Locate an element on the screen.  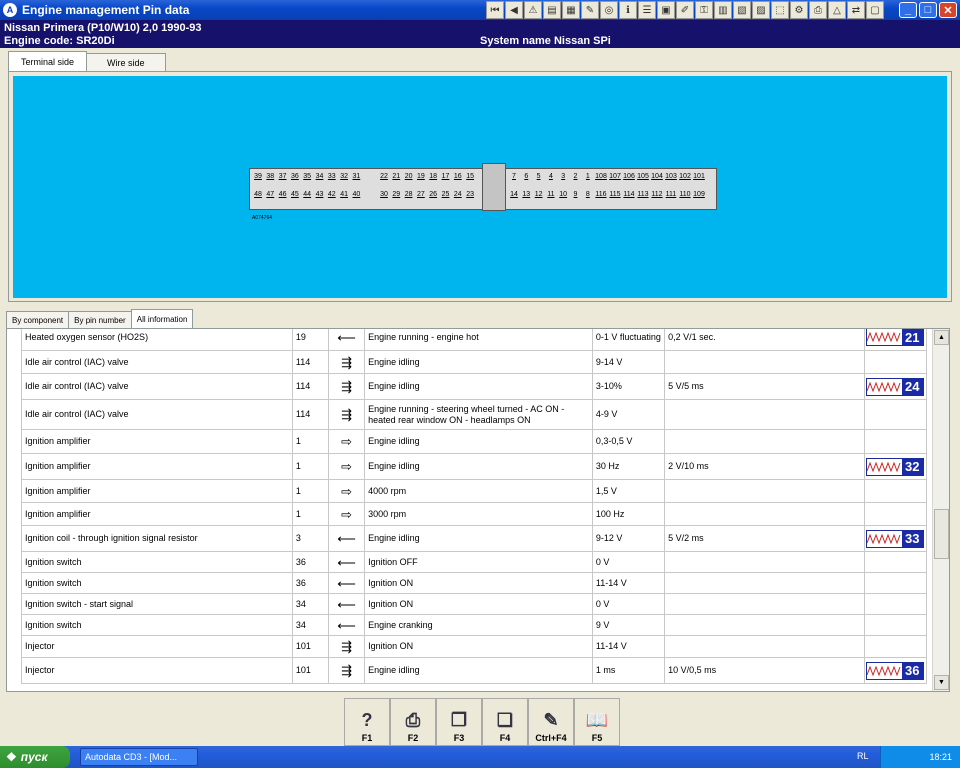
connector-pin: 2 is located at coordinates (576, 176).